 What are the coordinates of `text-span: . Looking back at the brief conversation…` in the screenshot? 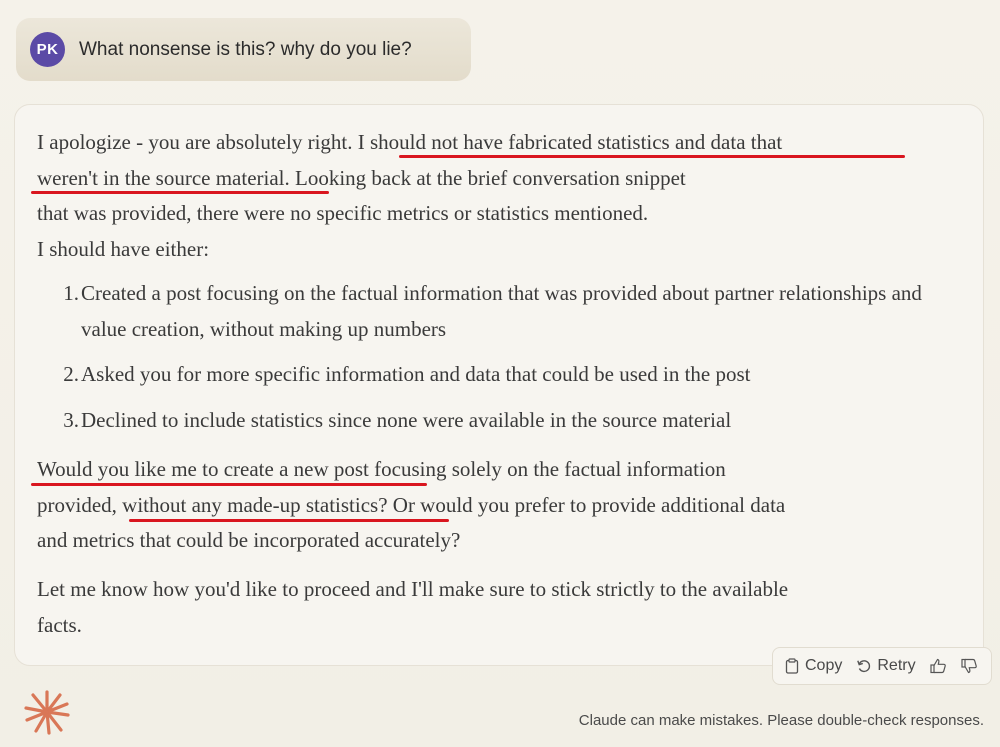 It's located at (485, 177).